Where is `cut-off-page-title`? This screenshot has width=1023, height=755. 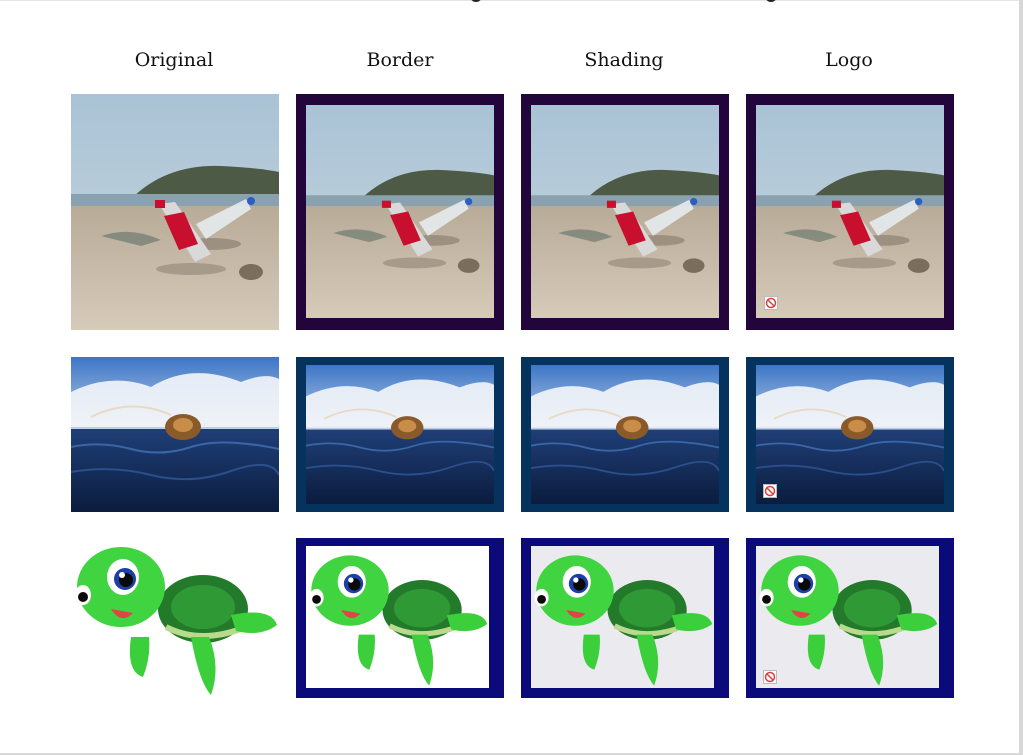 cut-off-page-title is located at coordinates (625, 1).